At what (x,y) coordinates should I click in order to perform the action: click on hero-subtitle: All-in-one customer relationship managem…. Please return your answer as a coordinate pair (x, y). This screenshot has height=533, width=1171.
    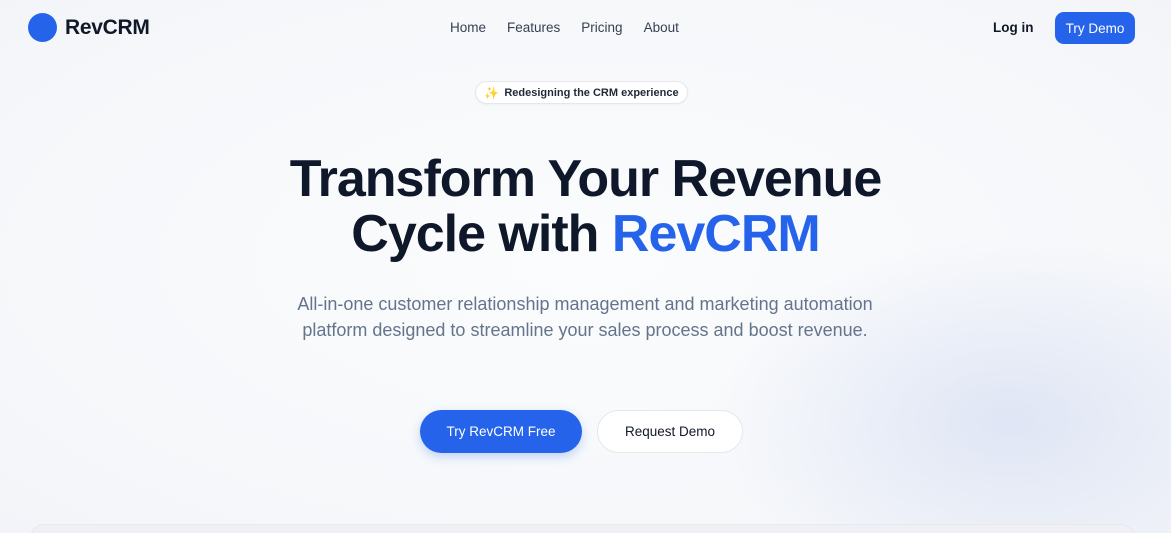
    Looking at the image, I should click on (585, 317).